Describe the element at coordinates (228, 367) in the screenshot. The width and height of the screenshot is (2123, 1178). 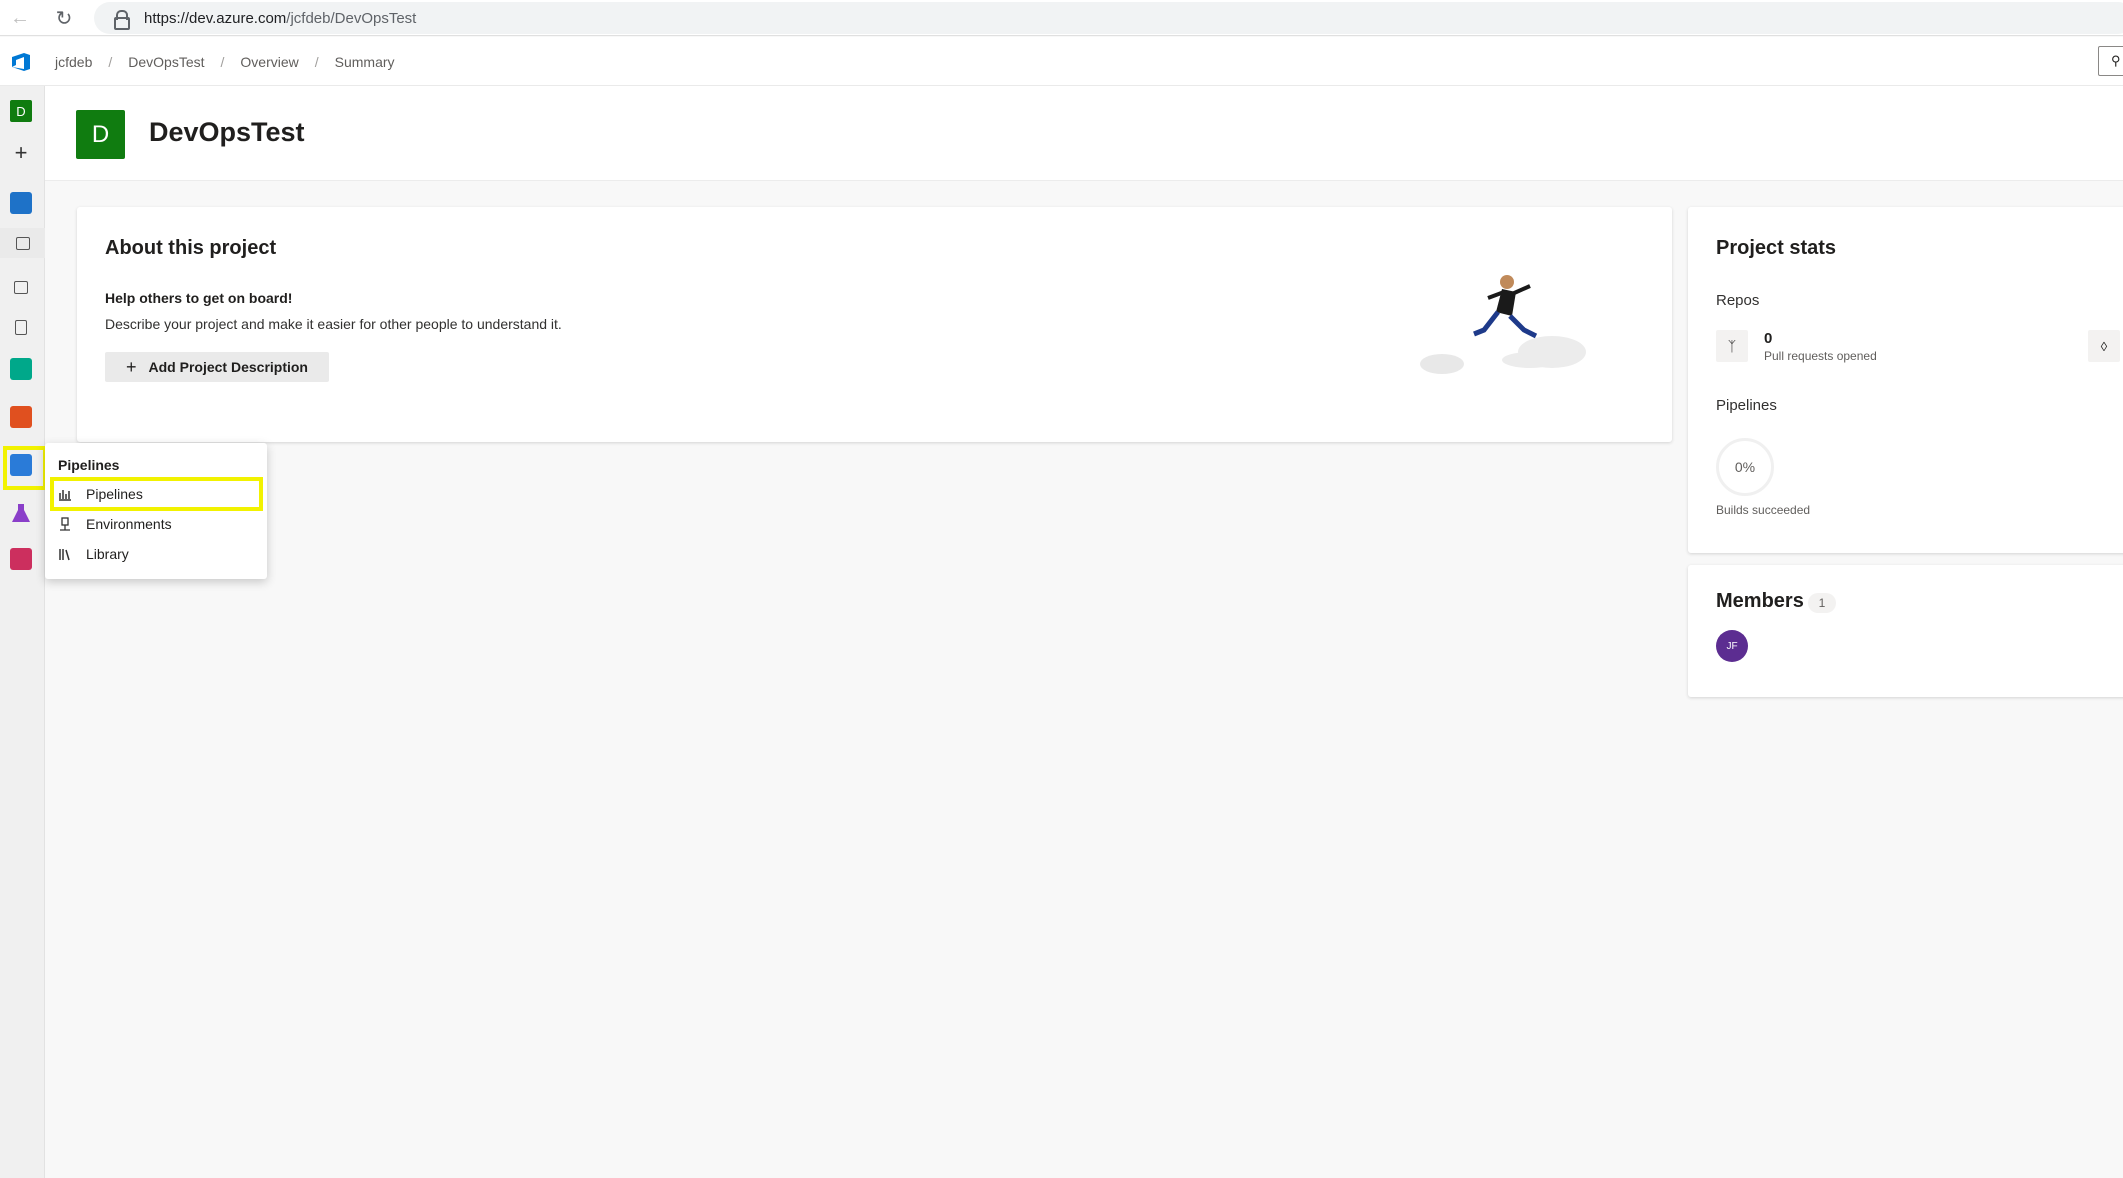
I see `add-description-label: Add Project Description` at that location.